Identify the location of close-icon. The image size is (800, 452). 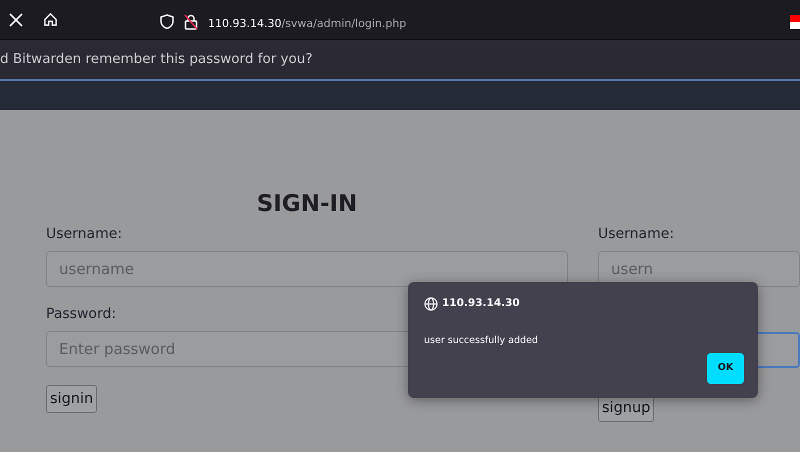
(16, 19).